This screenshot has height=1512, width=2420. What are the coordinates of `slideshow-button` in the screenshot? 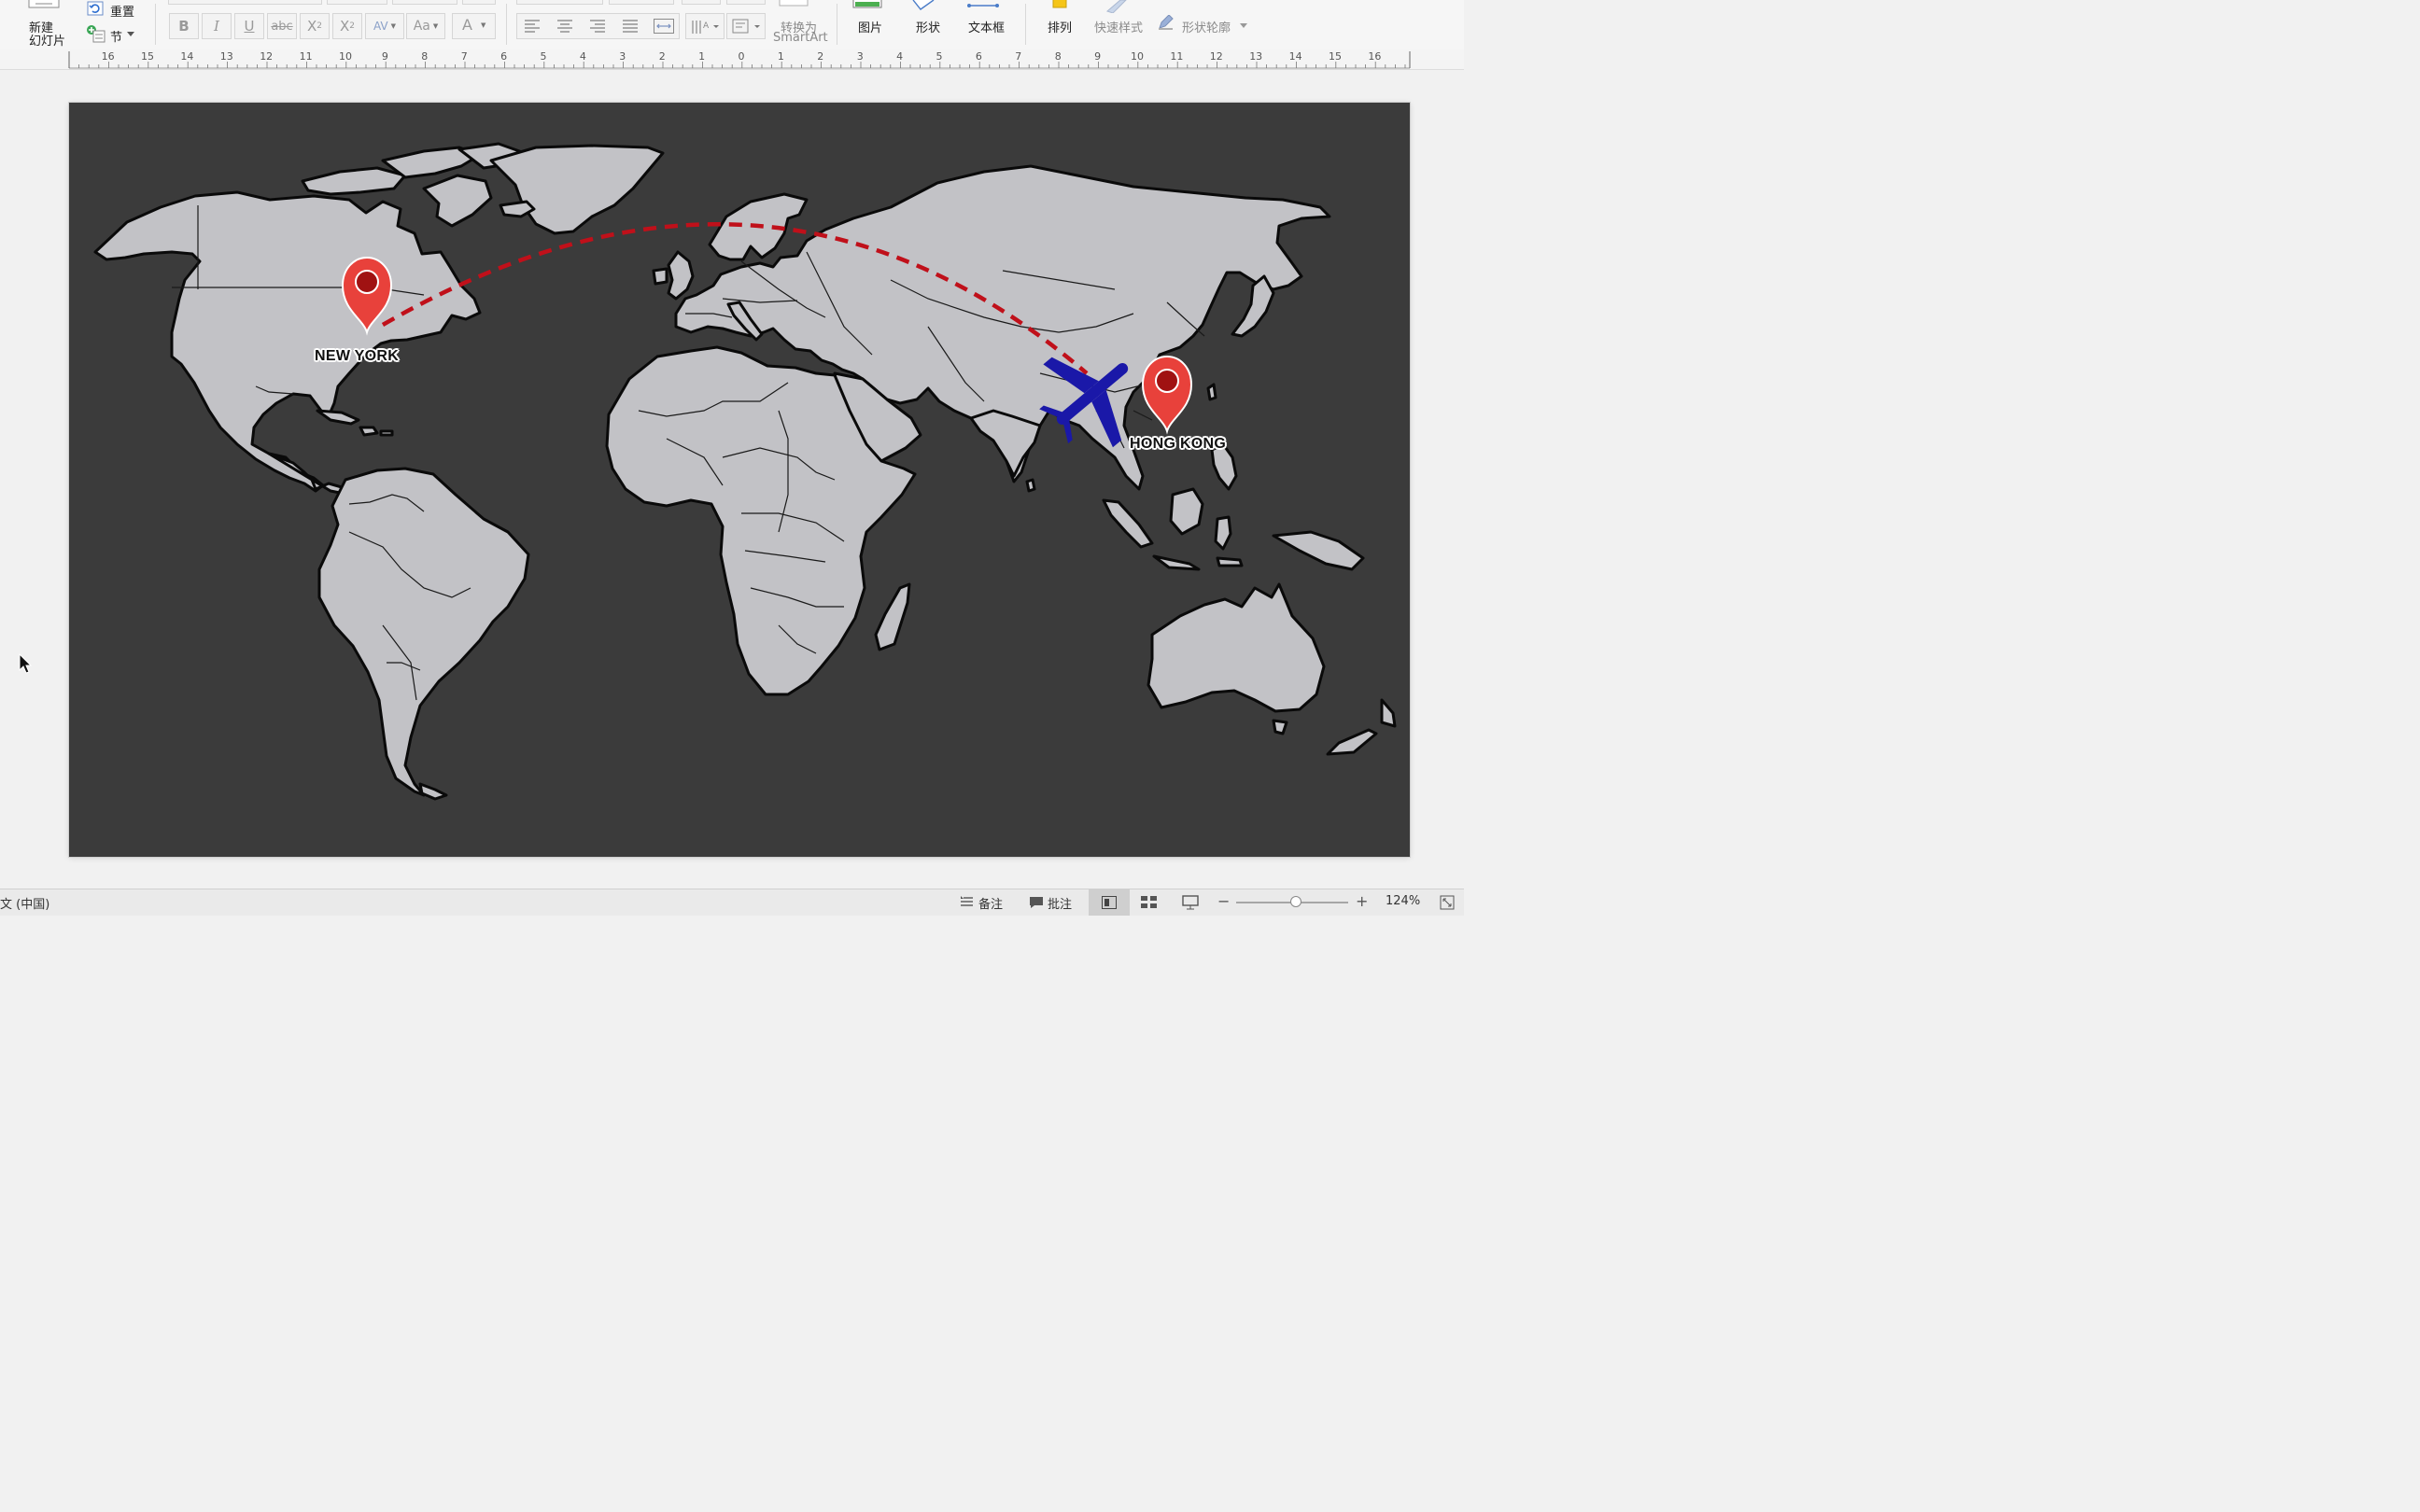 It's located at (1191, 902).